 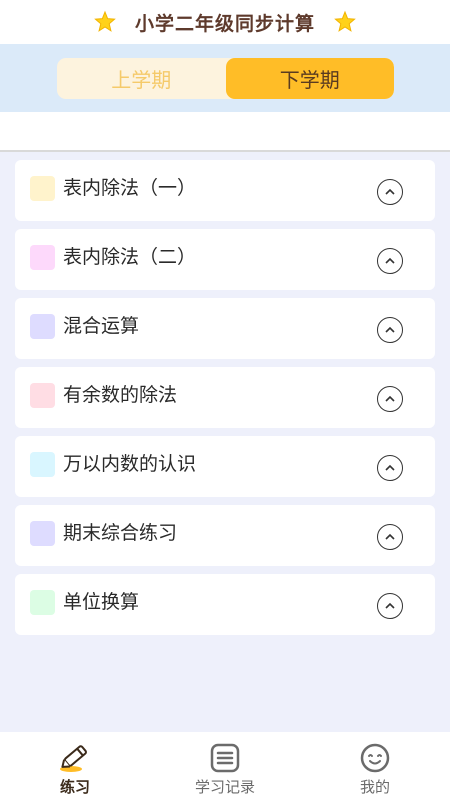 I want to click on unit-label: 有余数的除法, so click(x=120, y=395).